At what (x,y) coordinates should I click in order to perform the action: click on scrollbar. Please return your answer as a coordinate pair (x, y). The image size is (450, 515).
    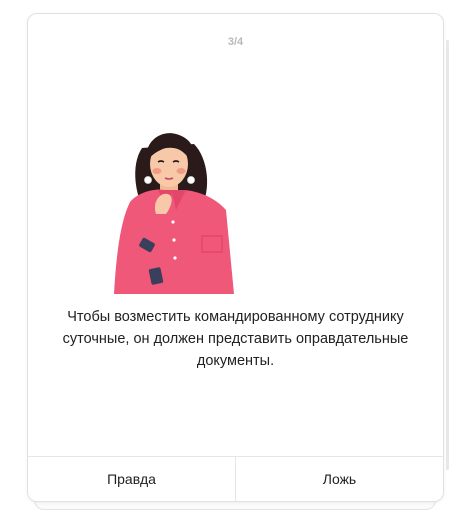
    Looking at the image, I should click on (447, 257).